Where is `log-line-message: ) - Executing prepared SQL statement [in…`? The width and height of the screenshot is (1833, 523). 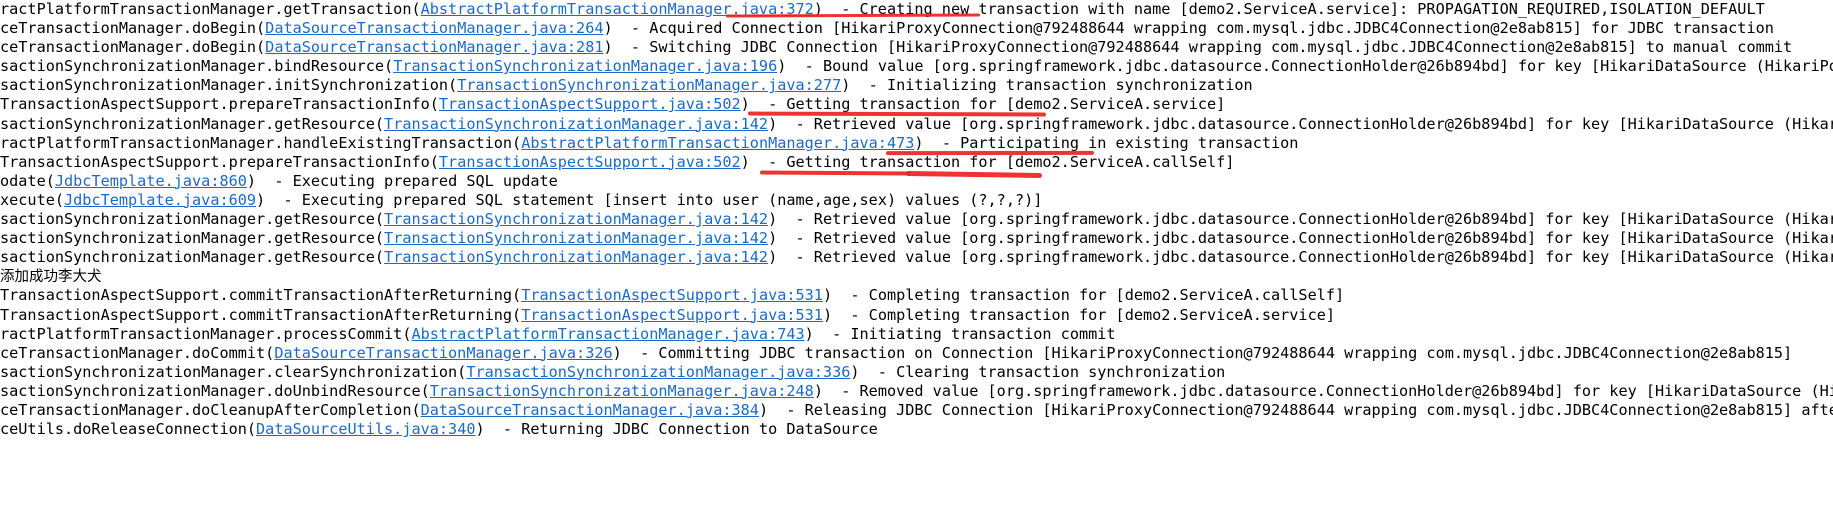 log-line-message: ) - Executing prepared SQL statement [in… is located at coordinates (649, 199).